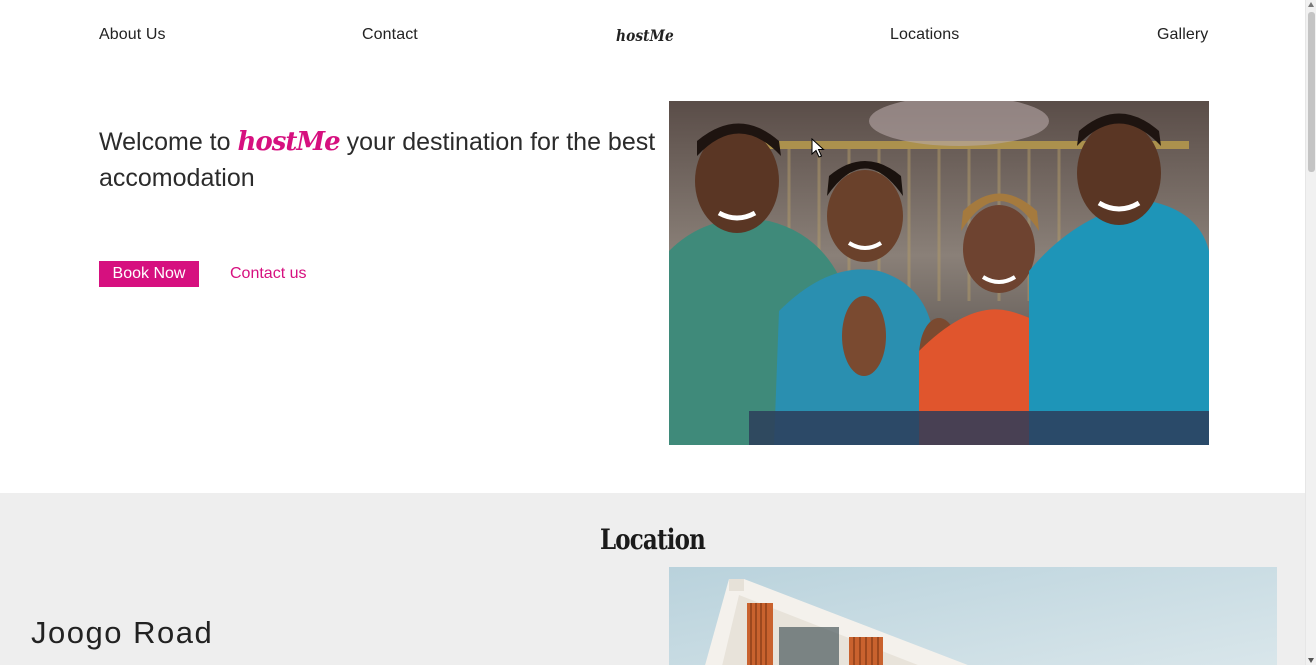 The image size is (1316, 665). I want to click on location-title: Location, so click(652, 539).